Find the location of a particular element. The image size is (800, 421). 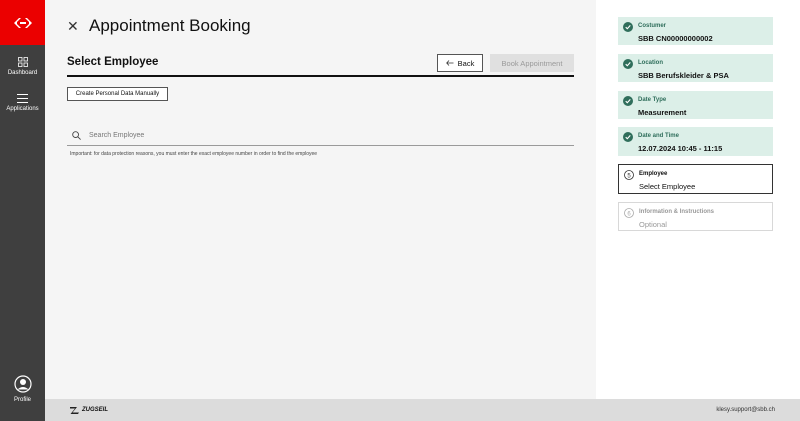

menu-icon is located at coordinates (22, 98).